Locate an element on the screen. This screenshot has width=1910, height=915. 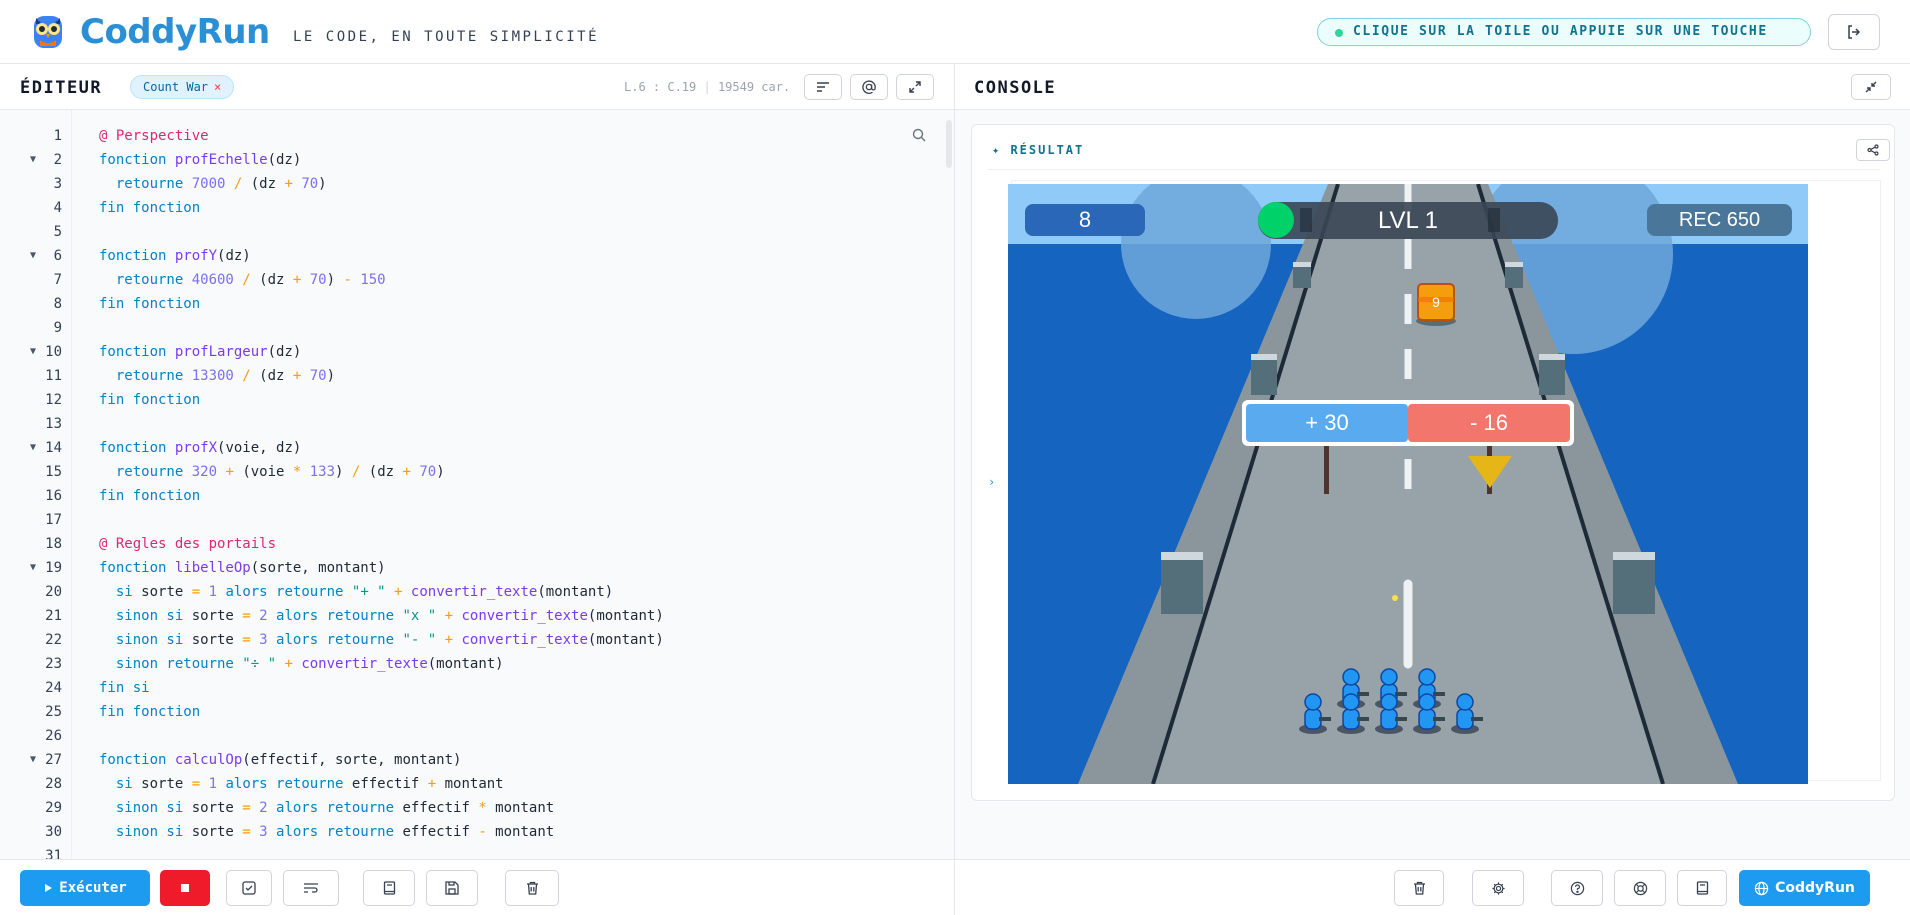
help-circle-icon is located at coordinates (1577, 888).